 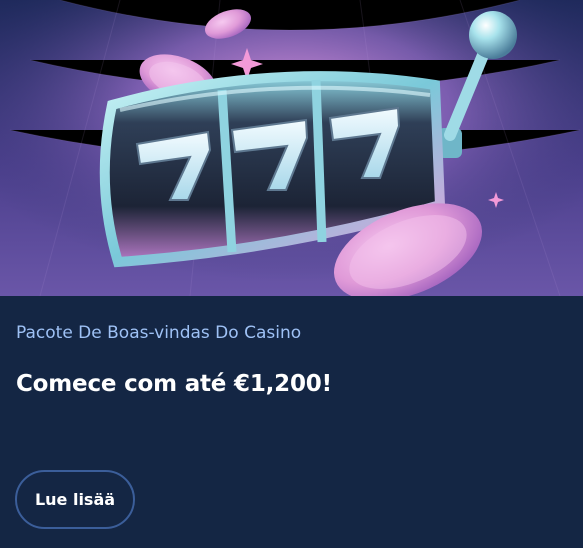 What do you see at coordinates (174, 384) in the screenshot?
I see `promo-headline: Comece com até €1,200!` at bounding box center [174, 384].